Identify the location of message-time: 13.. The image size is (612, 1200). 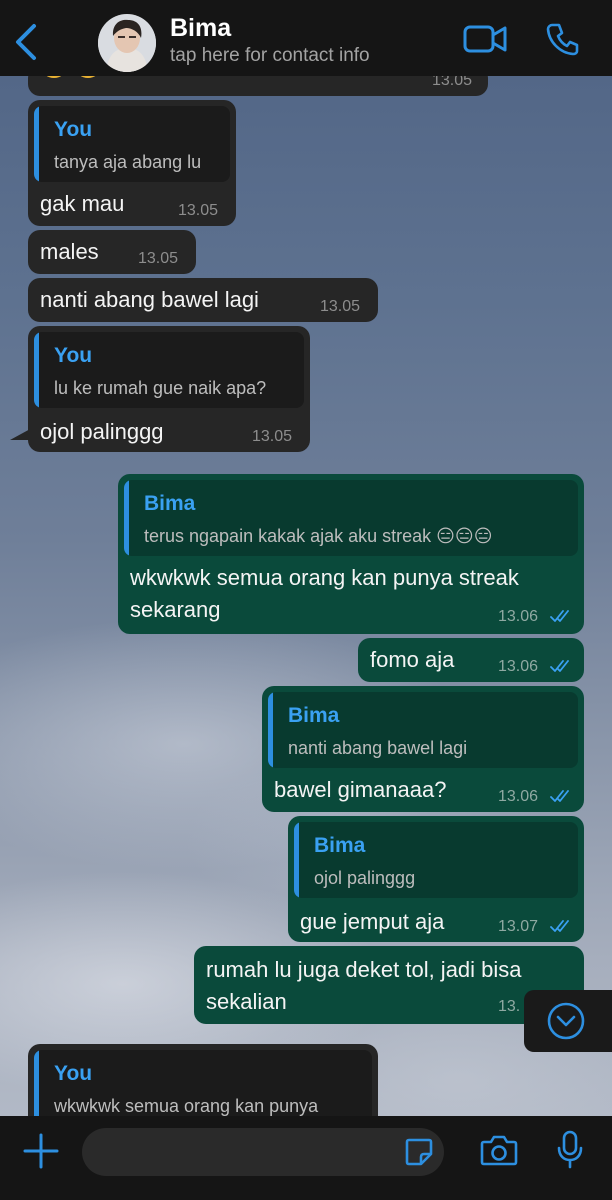
(509, 1006).